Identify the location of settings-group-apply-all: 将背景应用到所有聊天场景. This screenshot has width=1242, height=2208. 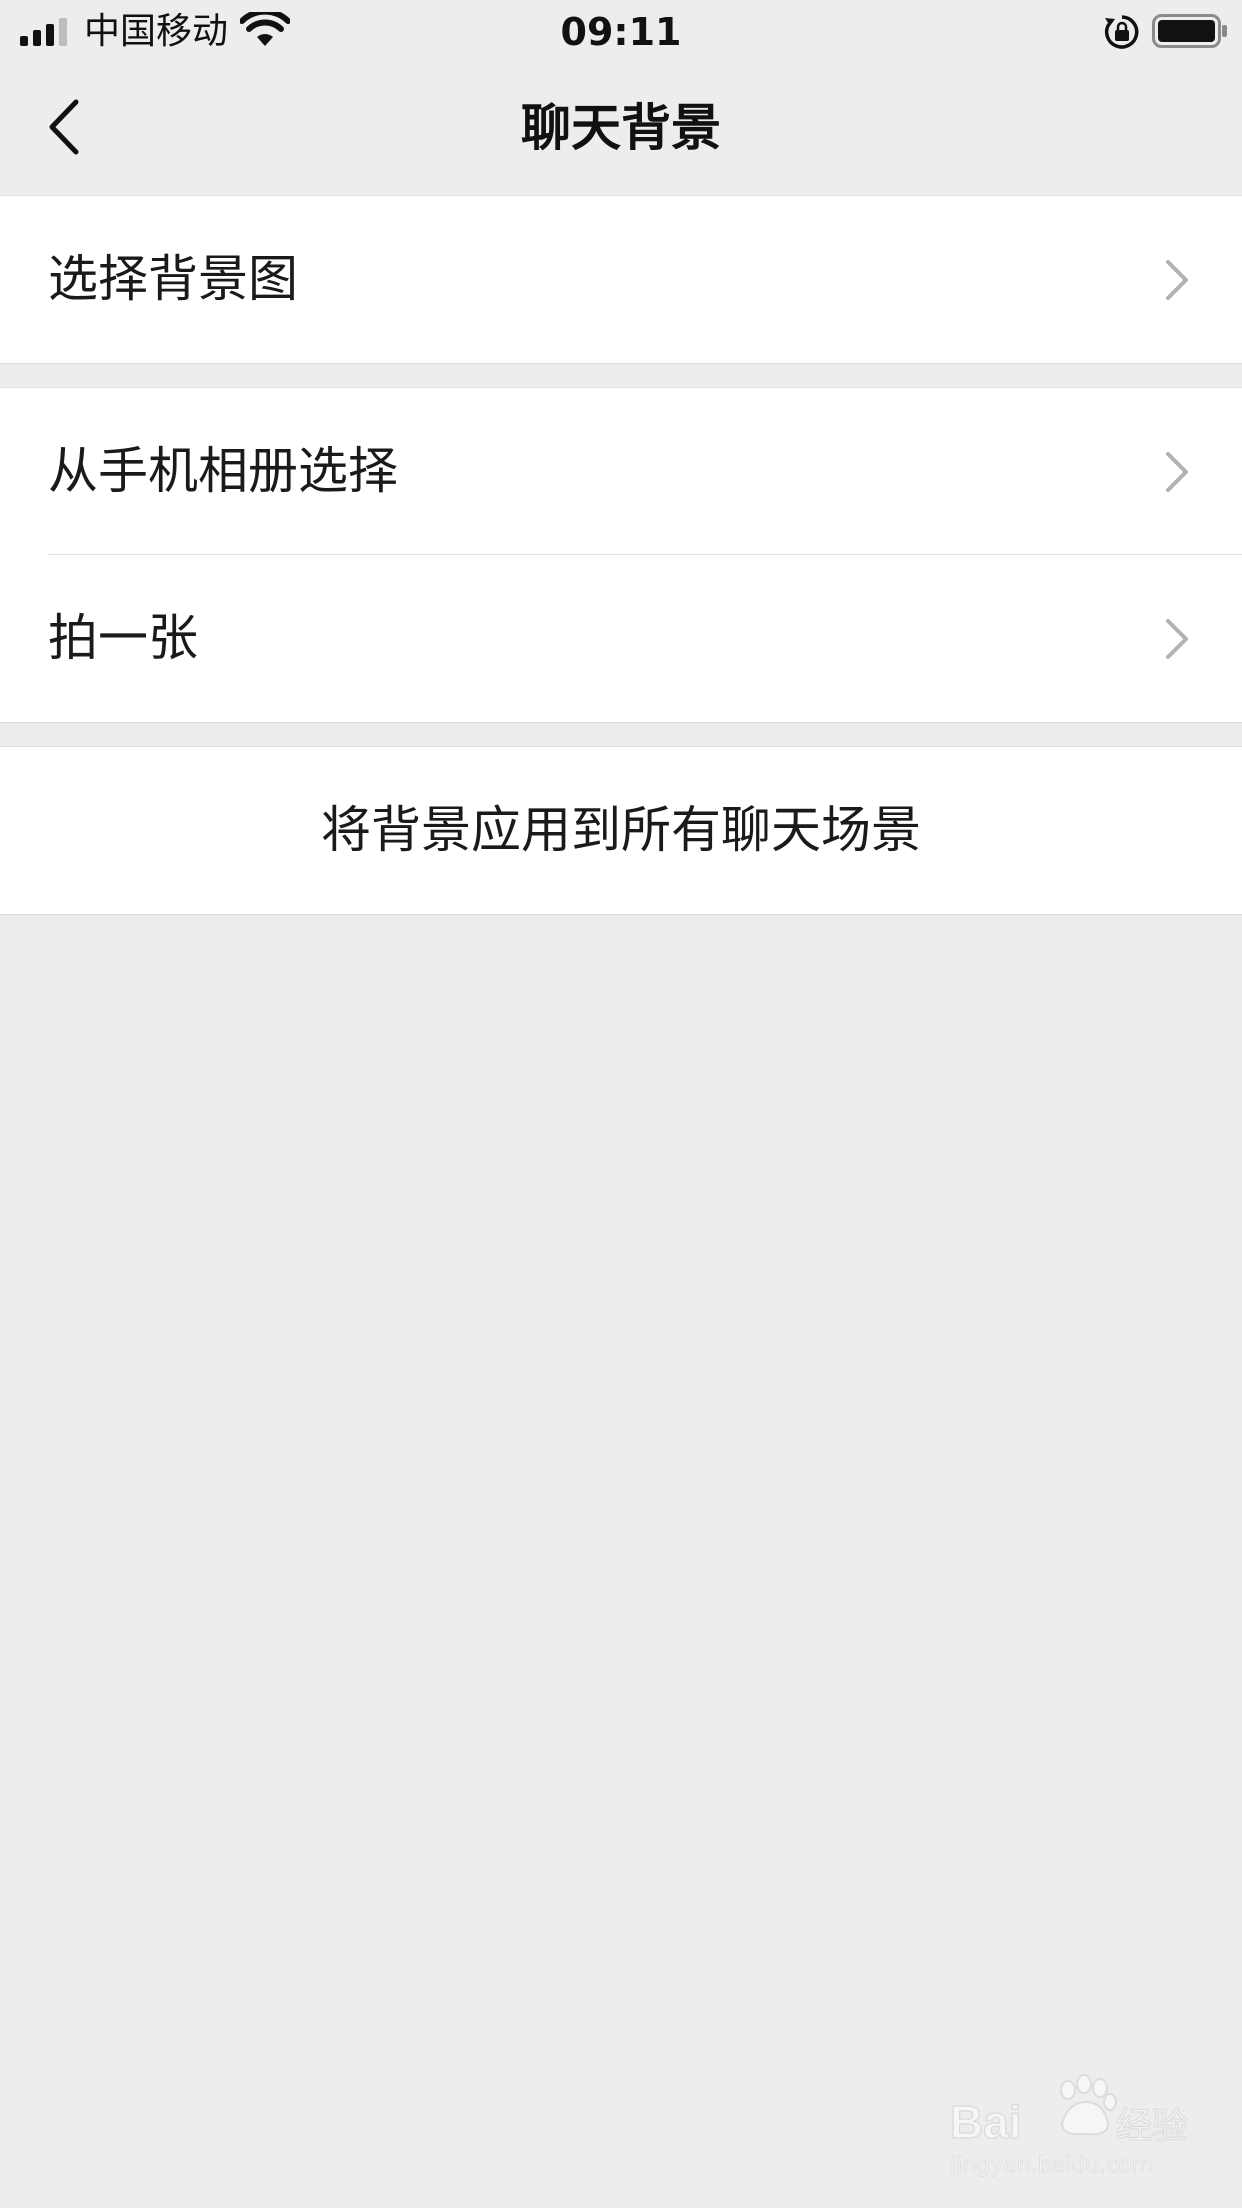
(621, 830).